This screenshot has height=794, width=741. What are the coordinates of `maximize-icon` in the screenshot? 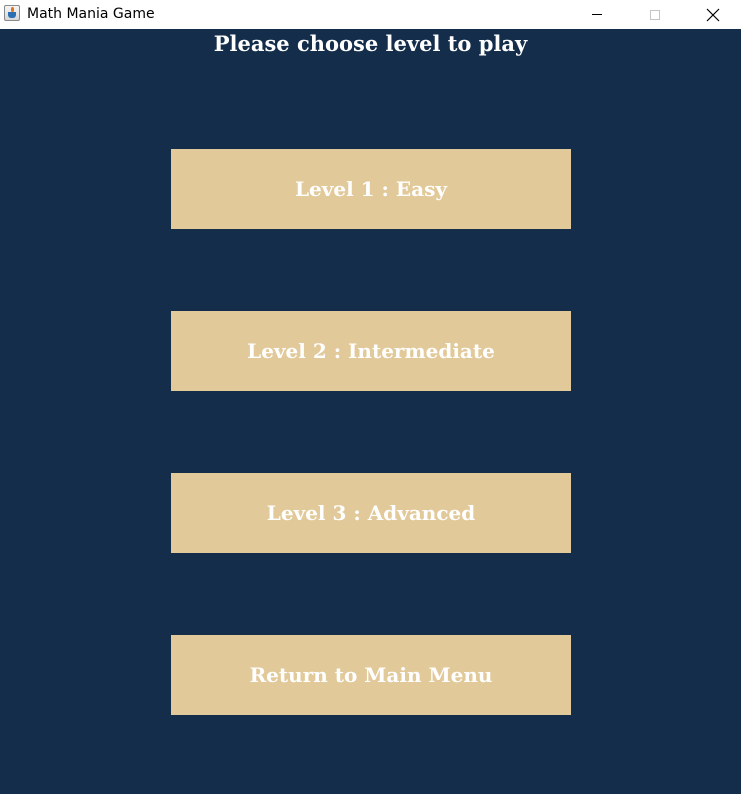 It's located at (655, 14).